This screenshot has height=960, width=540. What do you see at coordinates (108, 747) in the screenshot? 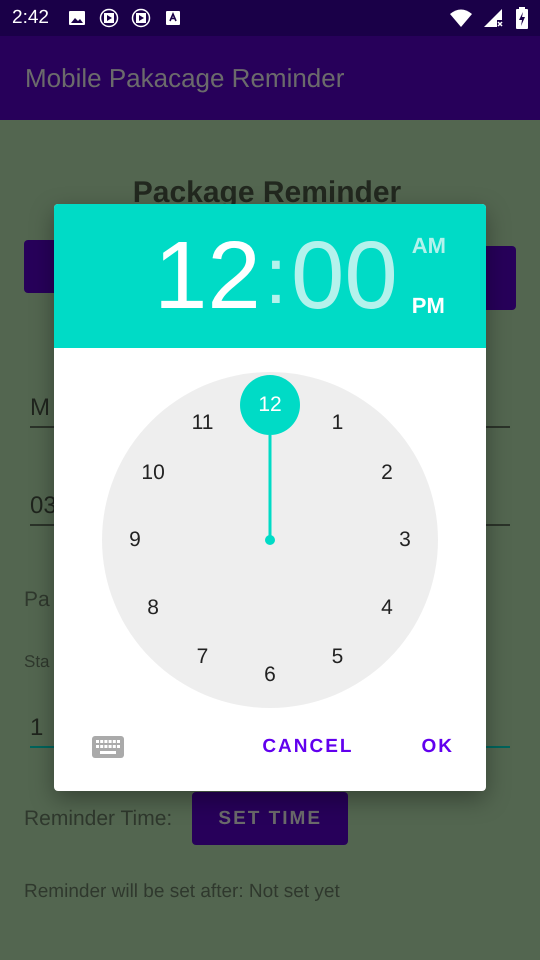
I see `keyboard-icon` at bounding box center [108, 747].